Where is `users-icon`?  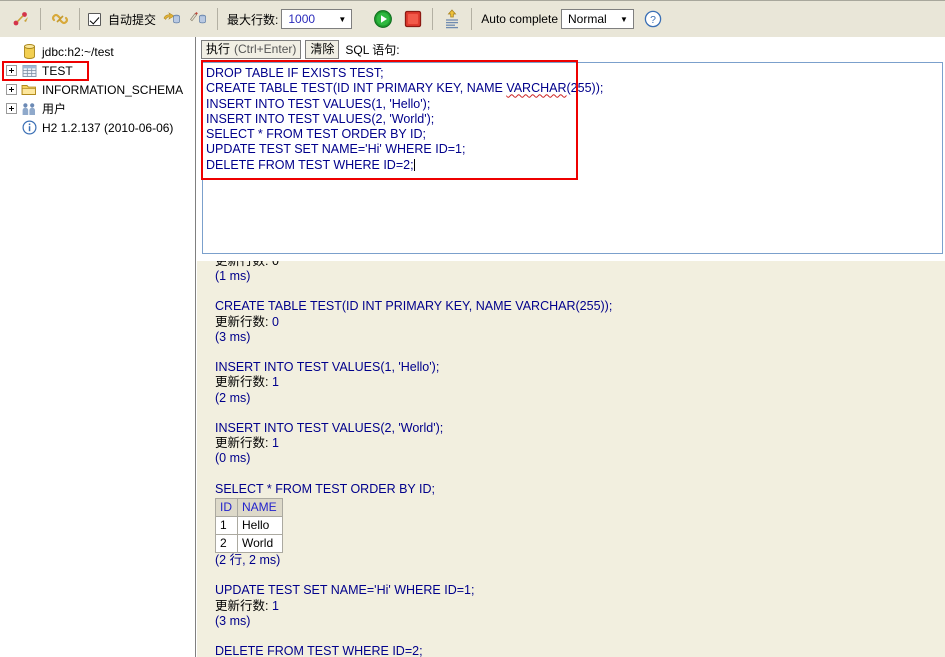
users-icon is located at coordinates (29, 109).